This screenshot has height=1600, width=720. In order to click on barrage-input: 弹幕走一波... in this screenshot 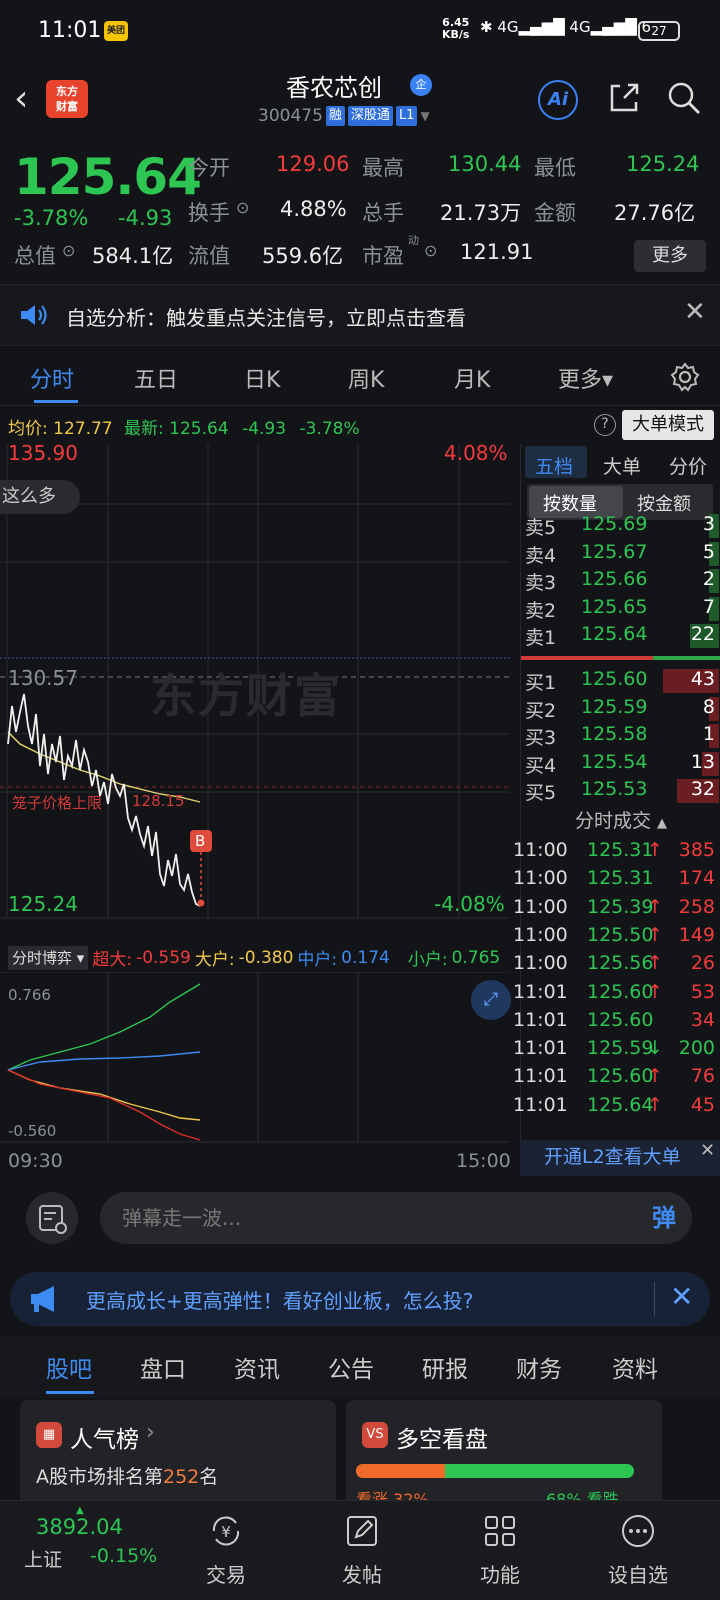, I will do `click(396, 1218)`.